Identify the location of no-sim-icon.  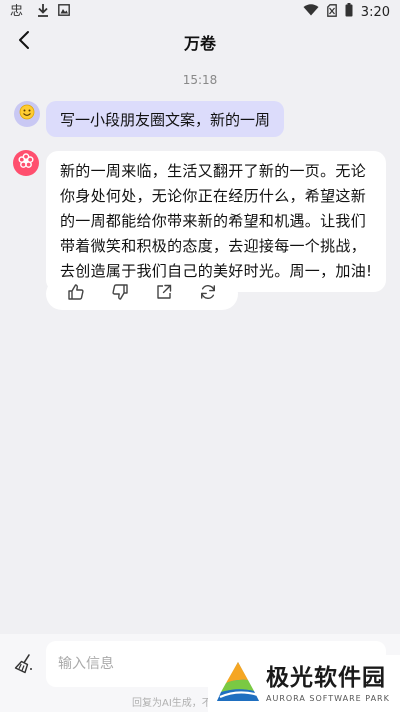
(331, 12).